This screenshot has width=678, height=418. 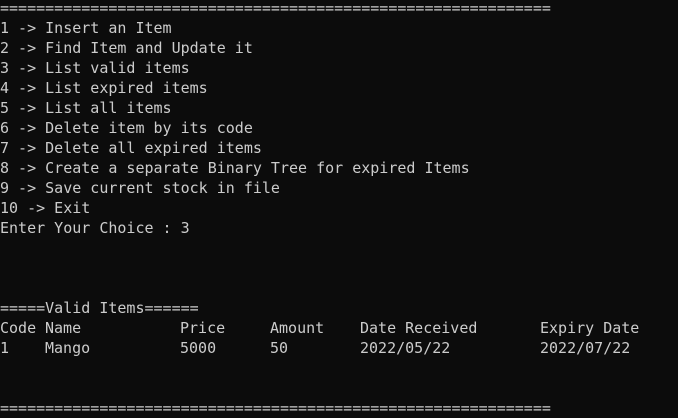 What do you see at coordinates (86, 28) in the screenshot?
I see `menu-item-1: 1 -> Insert an Item` at bounding box center [86, 28].